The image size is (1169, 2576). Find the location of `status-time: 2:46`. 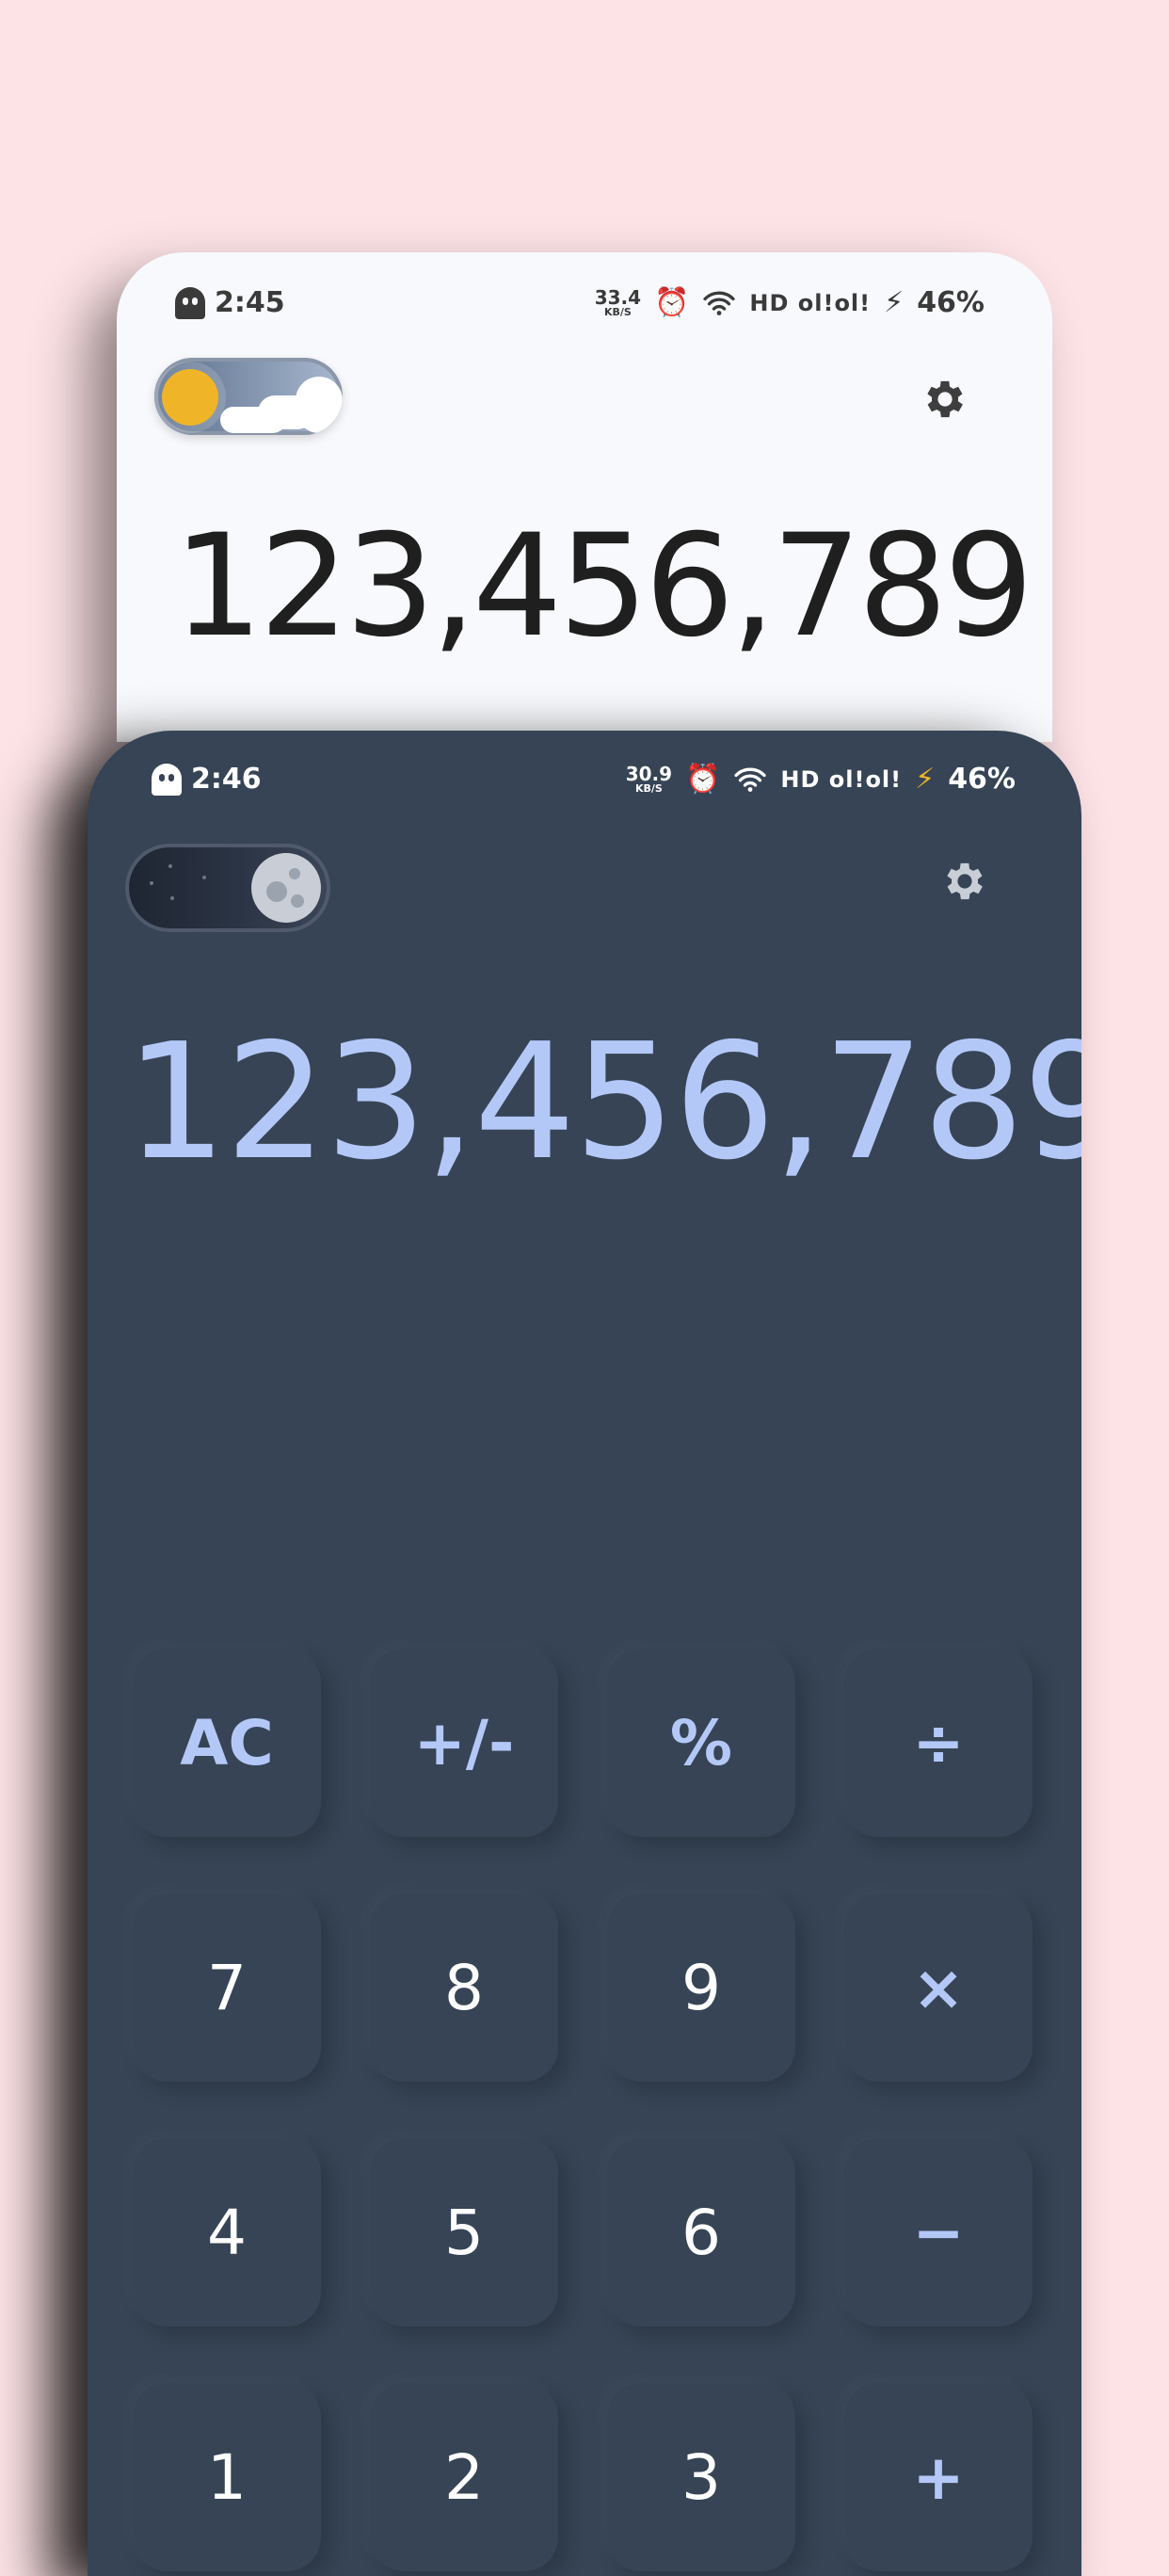

status-time: 2:46 is located at coordinates (227, 779).